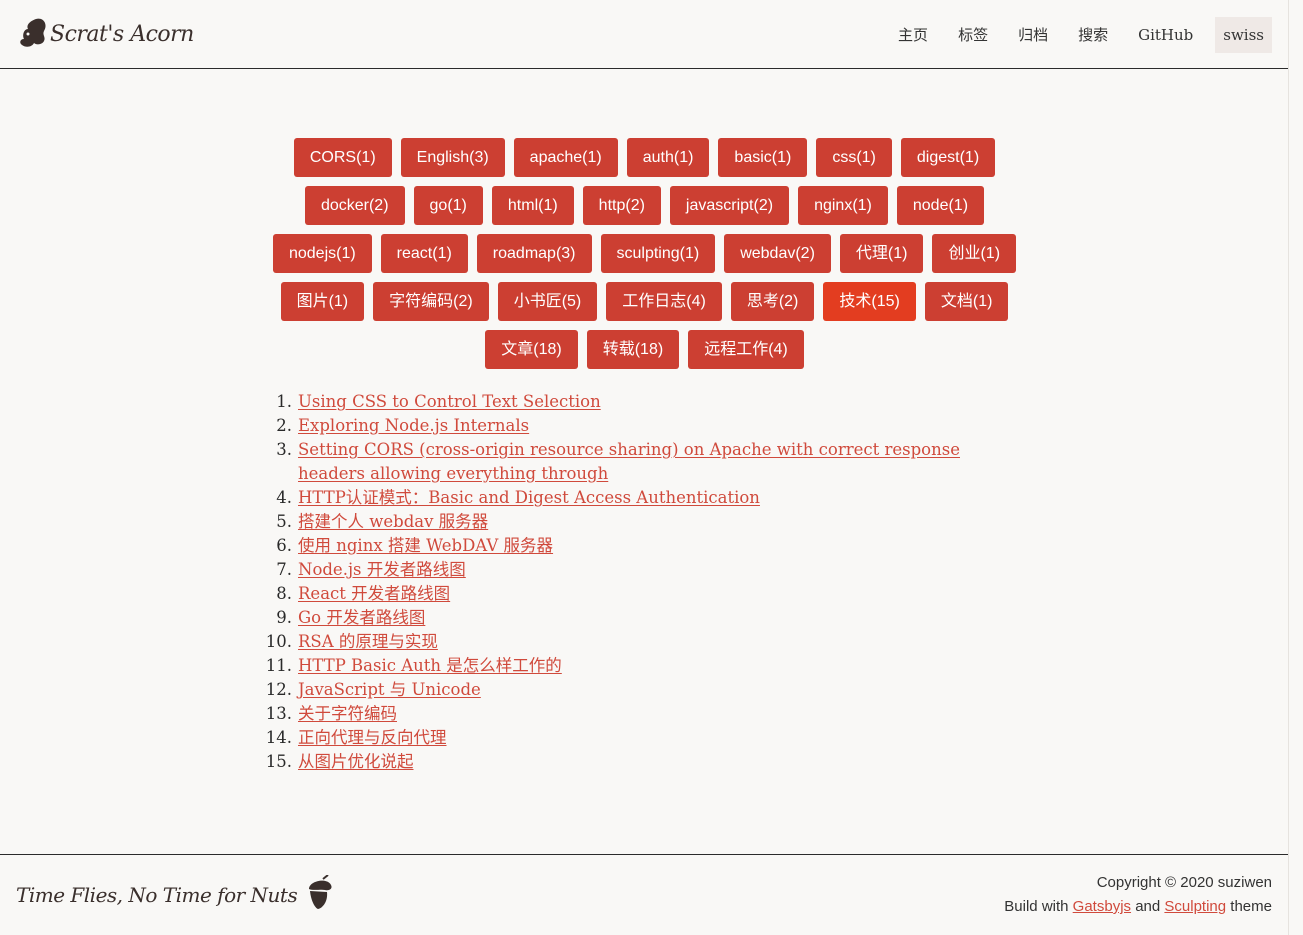 The image size is (1303, 935). Describe the element at coordinates (637, 402) in the screenshot. I see `list-item: Using CSS to Control Text Selection` at that location.